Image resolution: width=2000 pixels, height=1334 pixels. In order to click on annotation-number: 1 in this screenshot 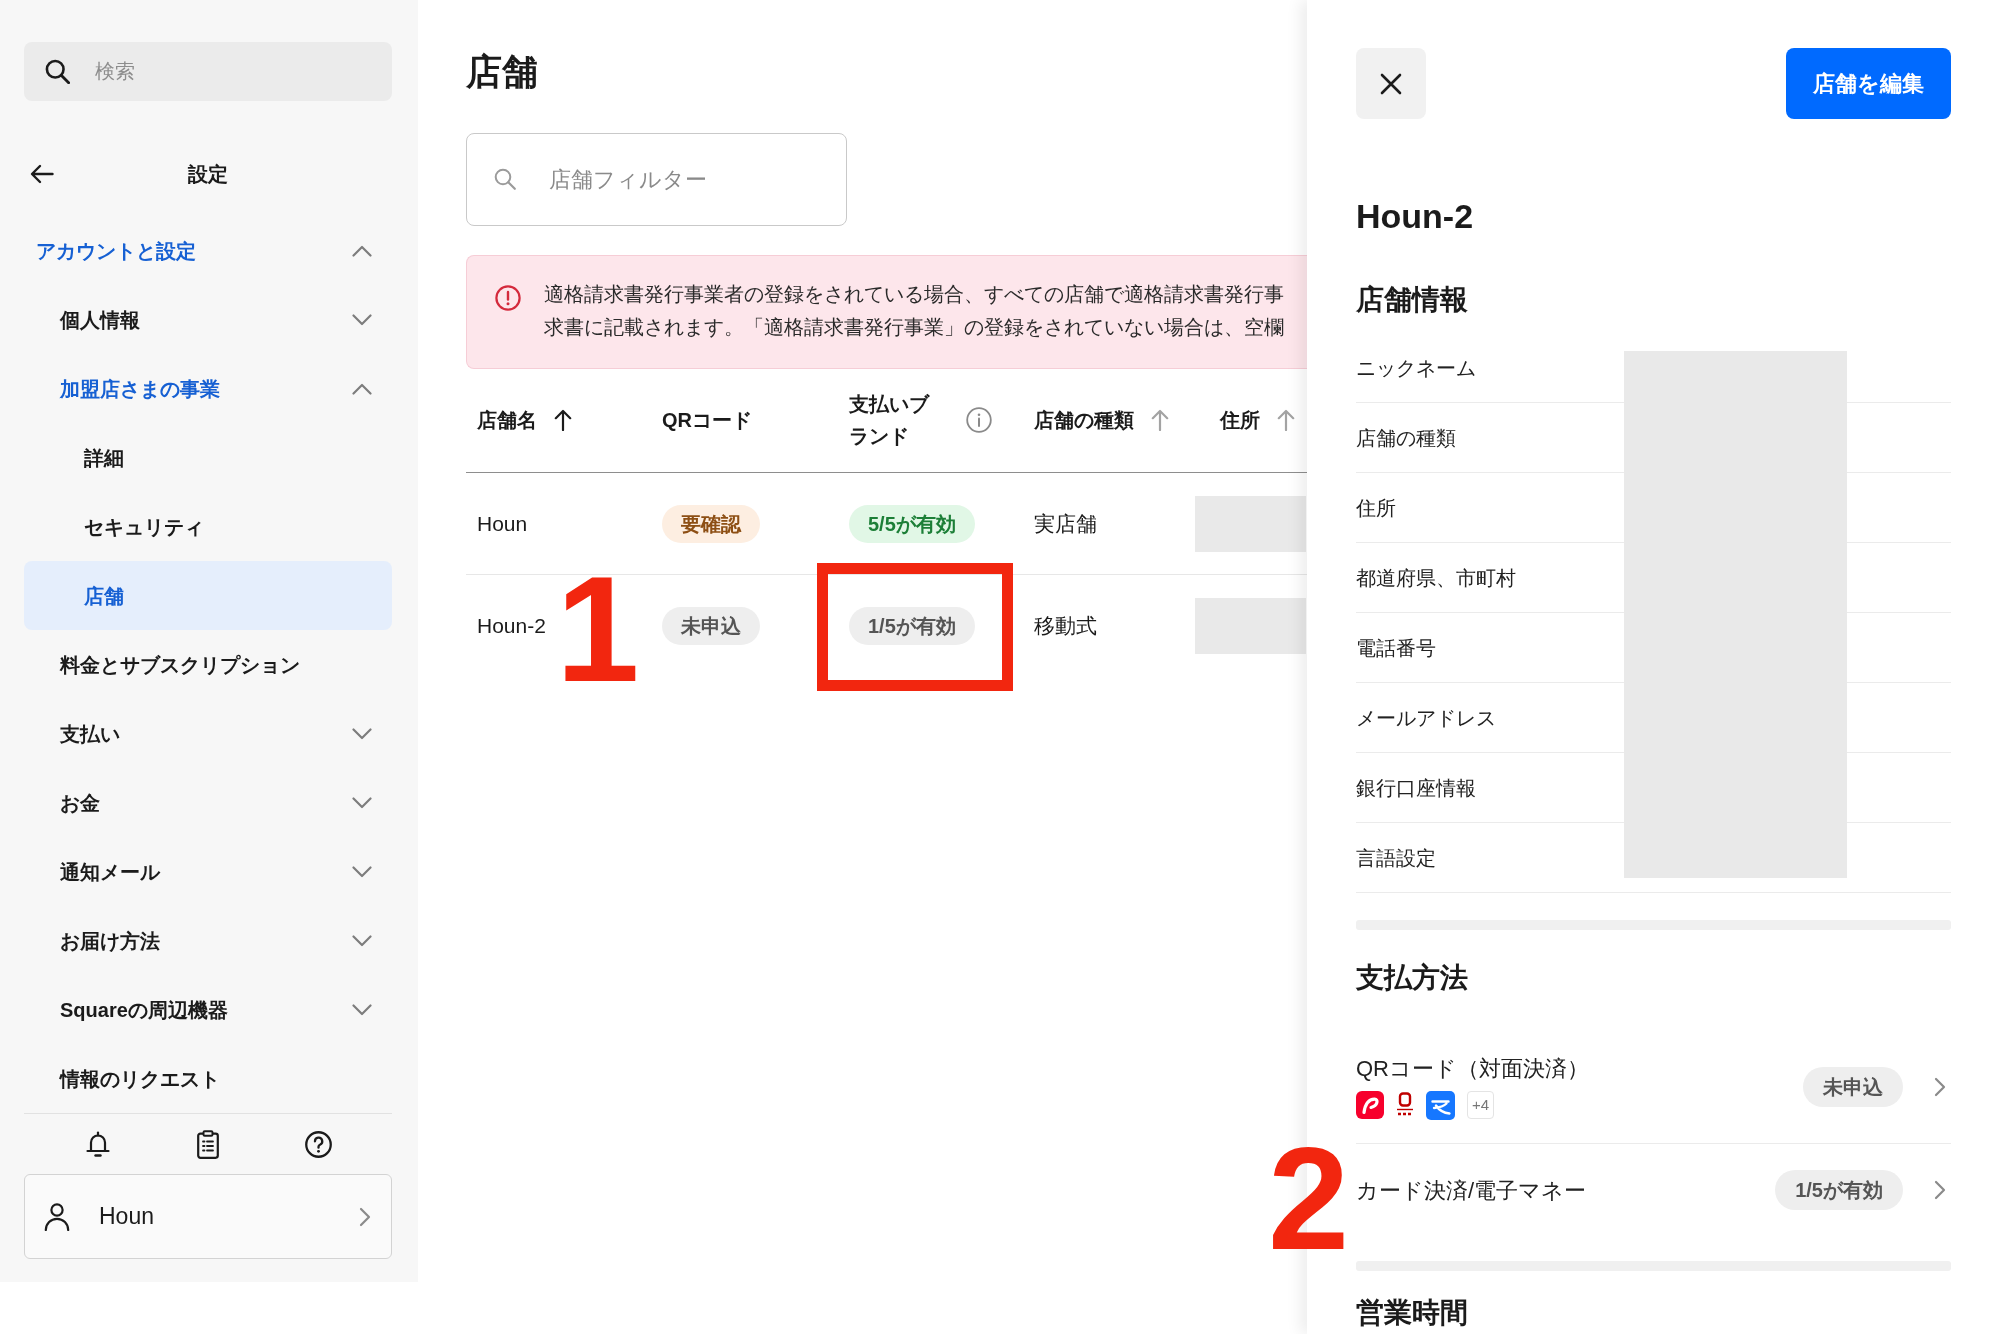, I will do `click(598, 629)`.